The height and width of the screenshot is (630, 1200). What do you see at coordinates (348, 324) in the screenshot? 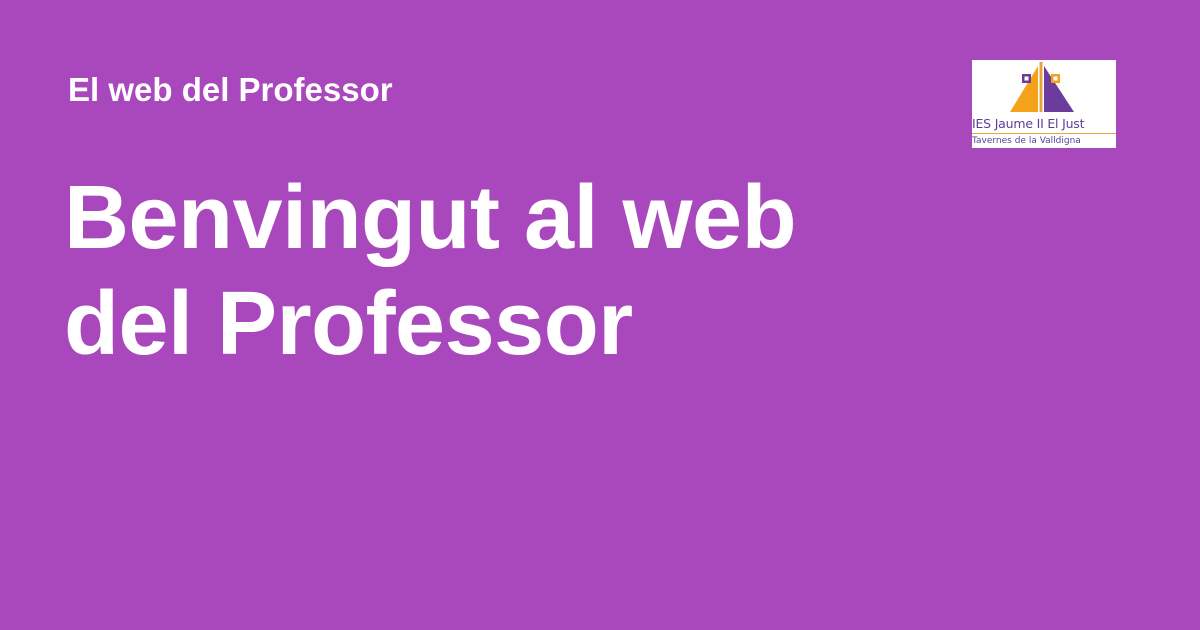
I see `headline-line-2: del Professor` at bounding box center [348, 324].